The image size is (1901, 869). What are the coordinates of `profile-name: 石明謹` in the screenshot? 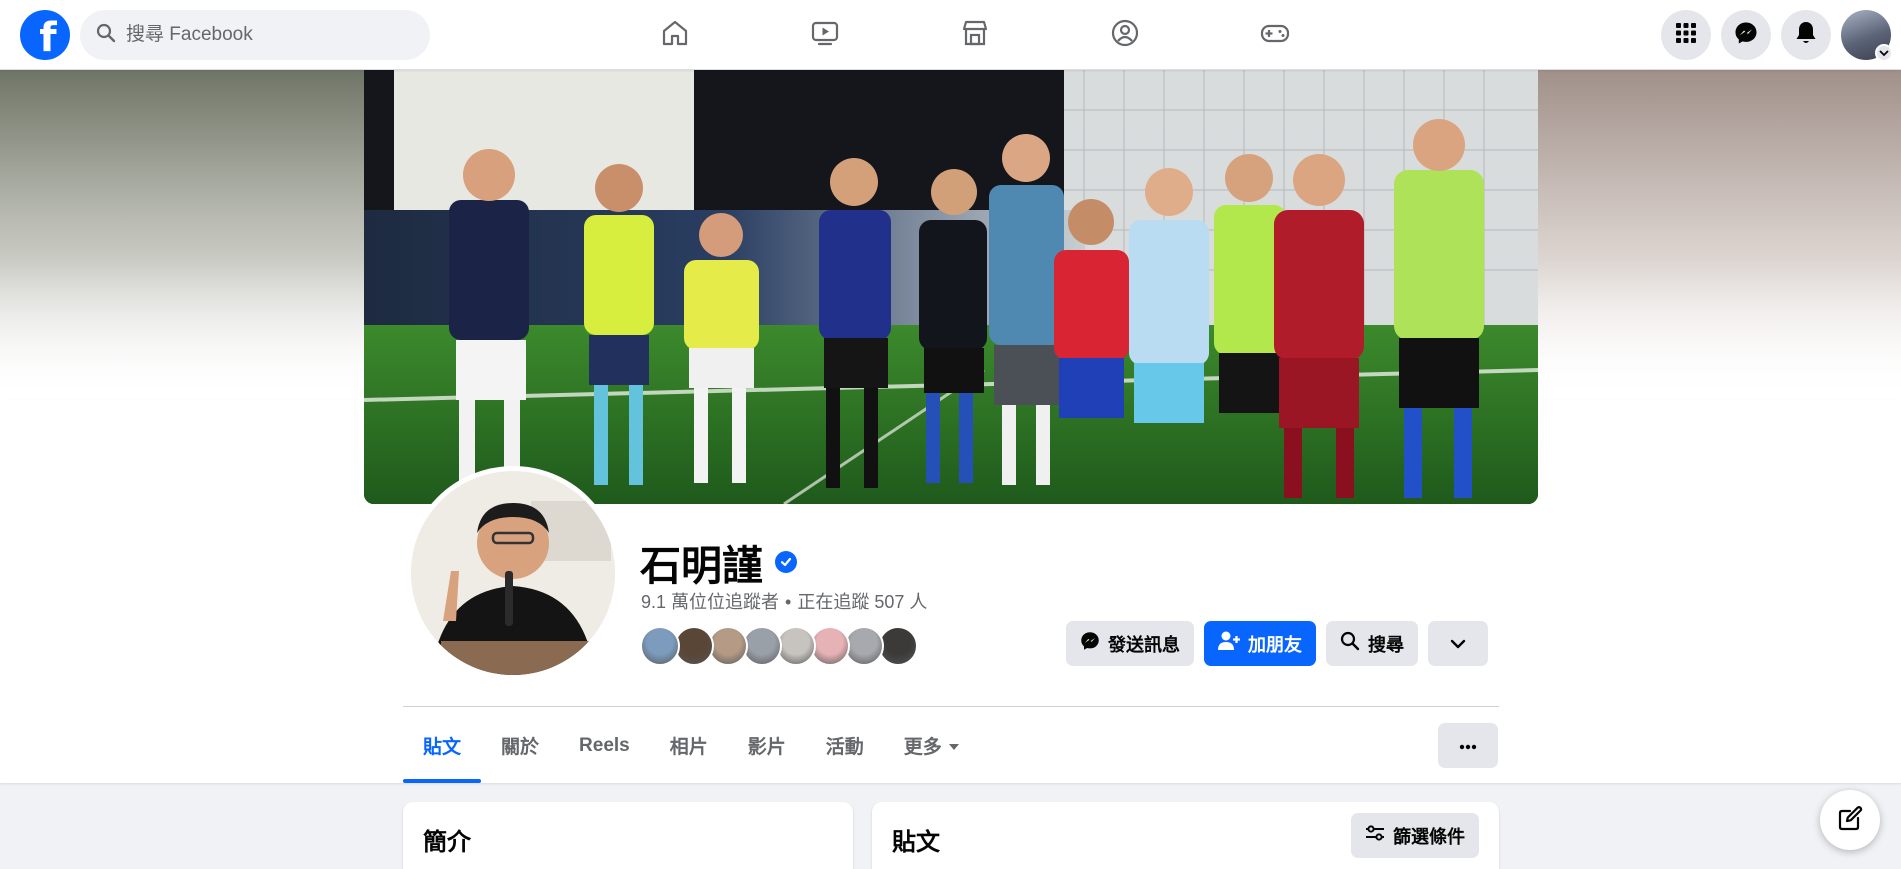 It's located at (718, 562).